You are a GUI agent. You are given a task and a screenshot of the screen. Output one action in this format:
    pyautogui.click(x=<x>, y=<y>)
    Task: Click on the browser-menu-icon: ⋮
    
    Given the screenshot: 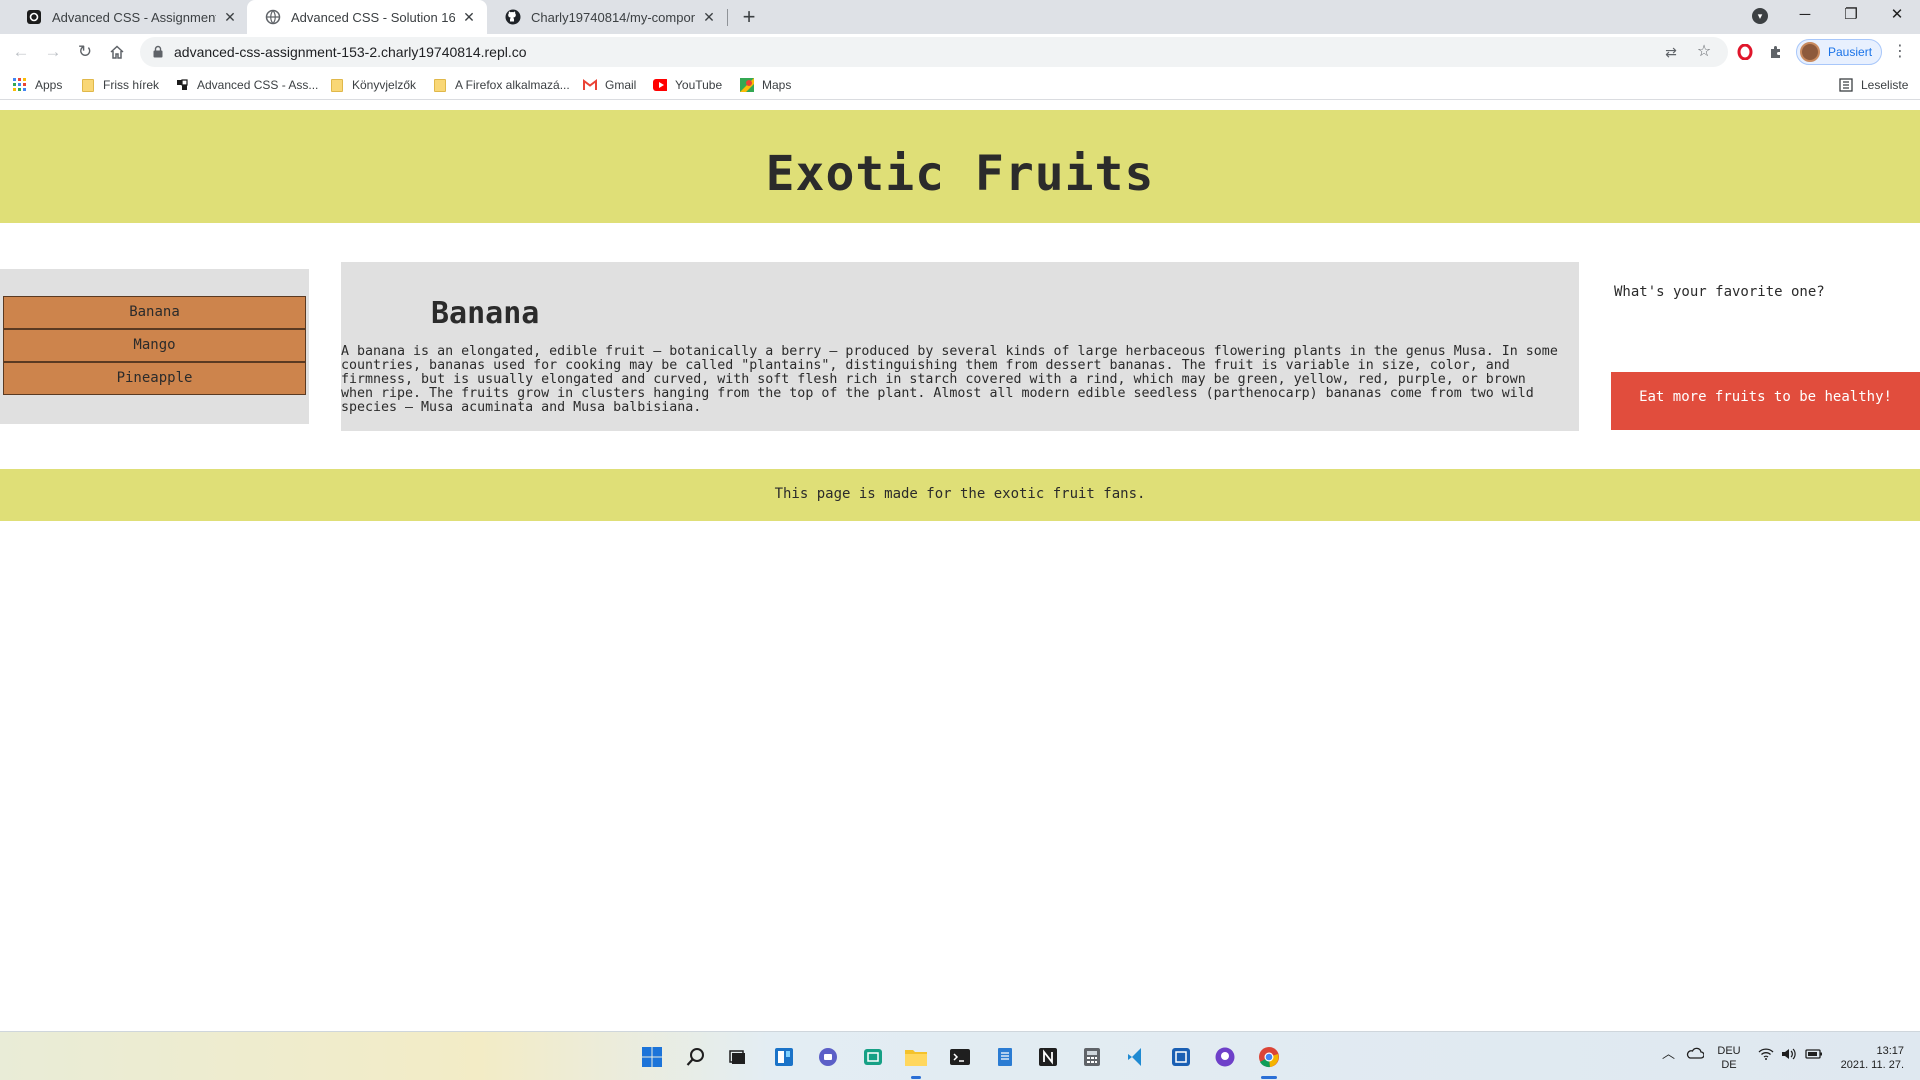 What is the action you would take?
    pyautogui.click(x=1900, y=52)
    